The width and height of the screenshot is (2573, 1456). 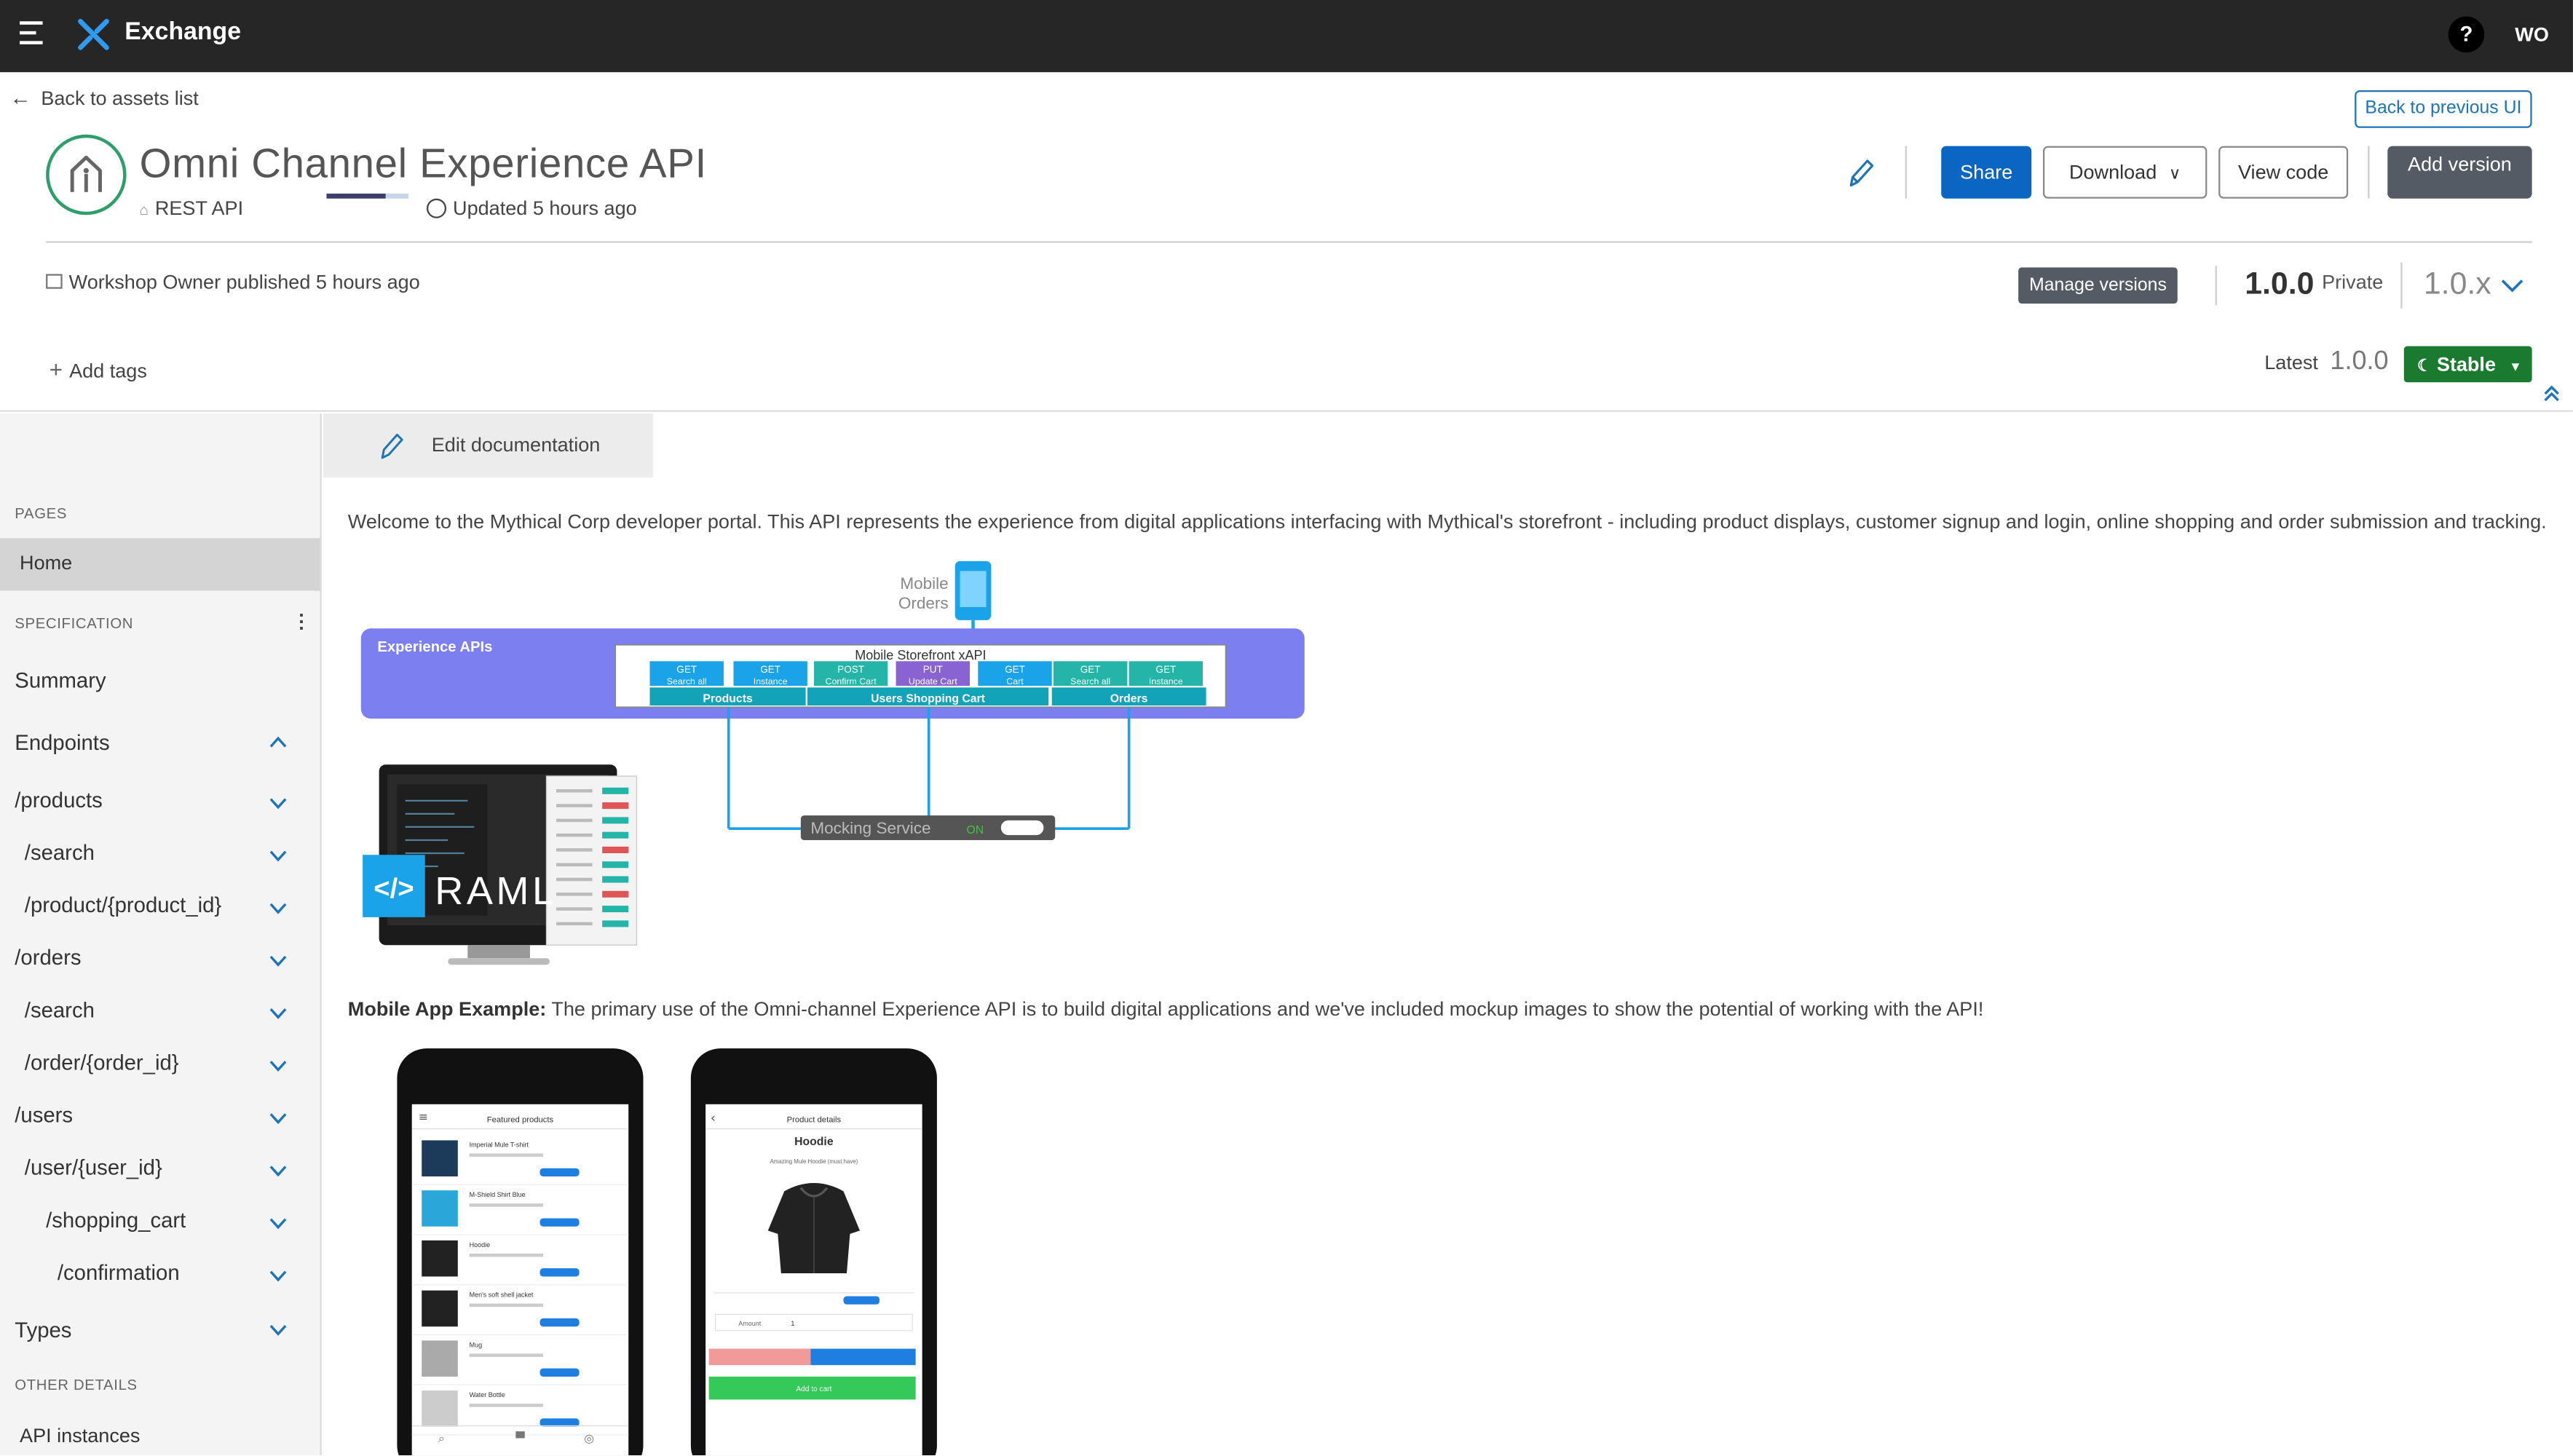 What do you see at coordinates (851, 669) in the screenshot?
I see `op-verb-2: POST` at bounding box center [851, 669].